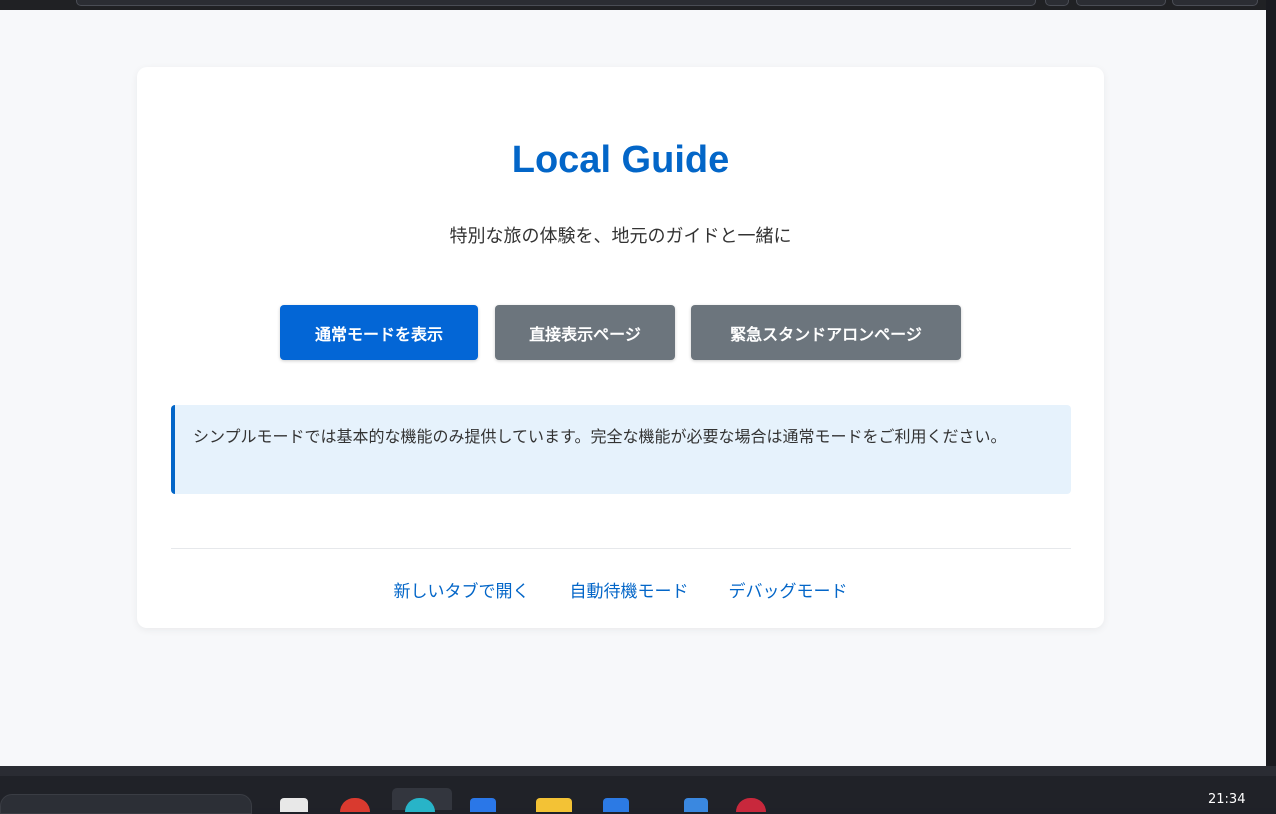  I want to click on emergency-standalone-button: 緊急スタンドアロンページ, so click(826, 332).